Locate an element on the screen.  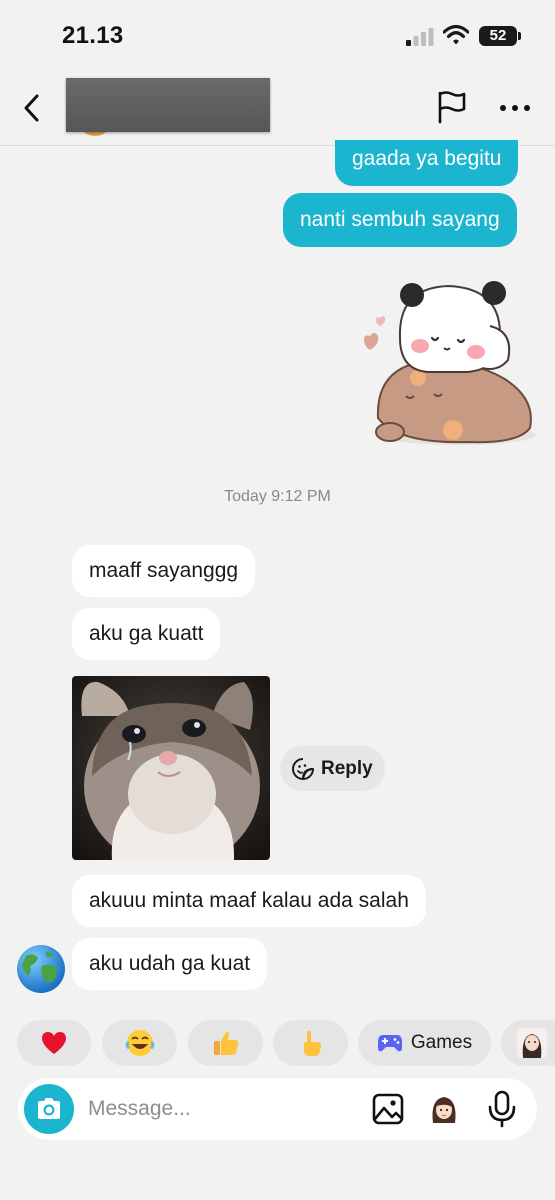
sticker-icon is located at coordinates (303, 768).